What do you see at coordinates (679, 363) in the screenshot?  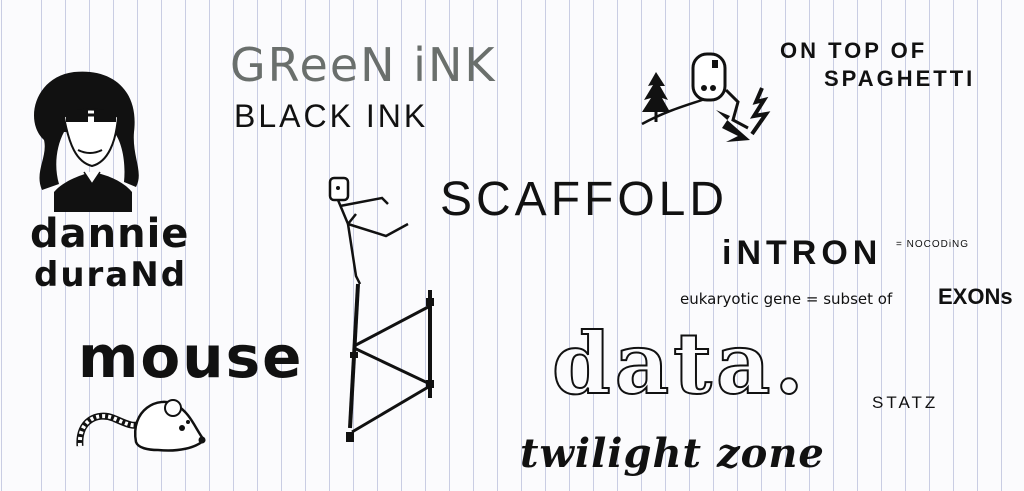 I see `word-data: data.` at bounding box center [679, 363].